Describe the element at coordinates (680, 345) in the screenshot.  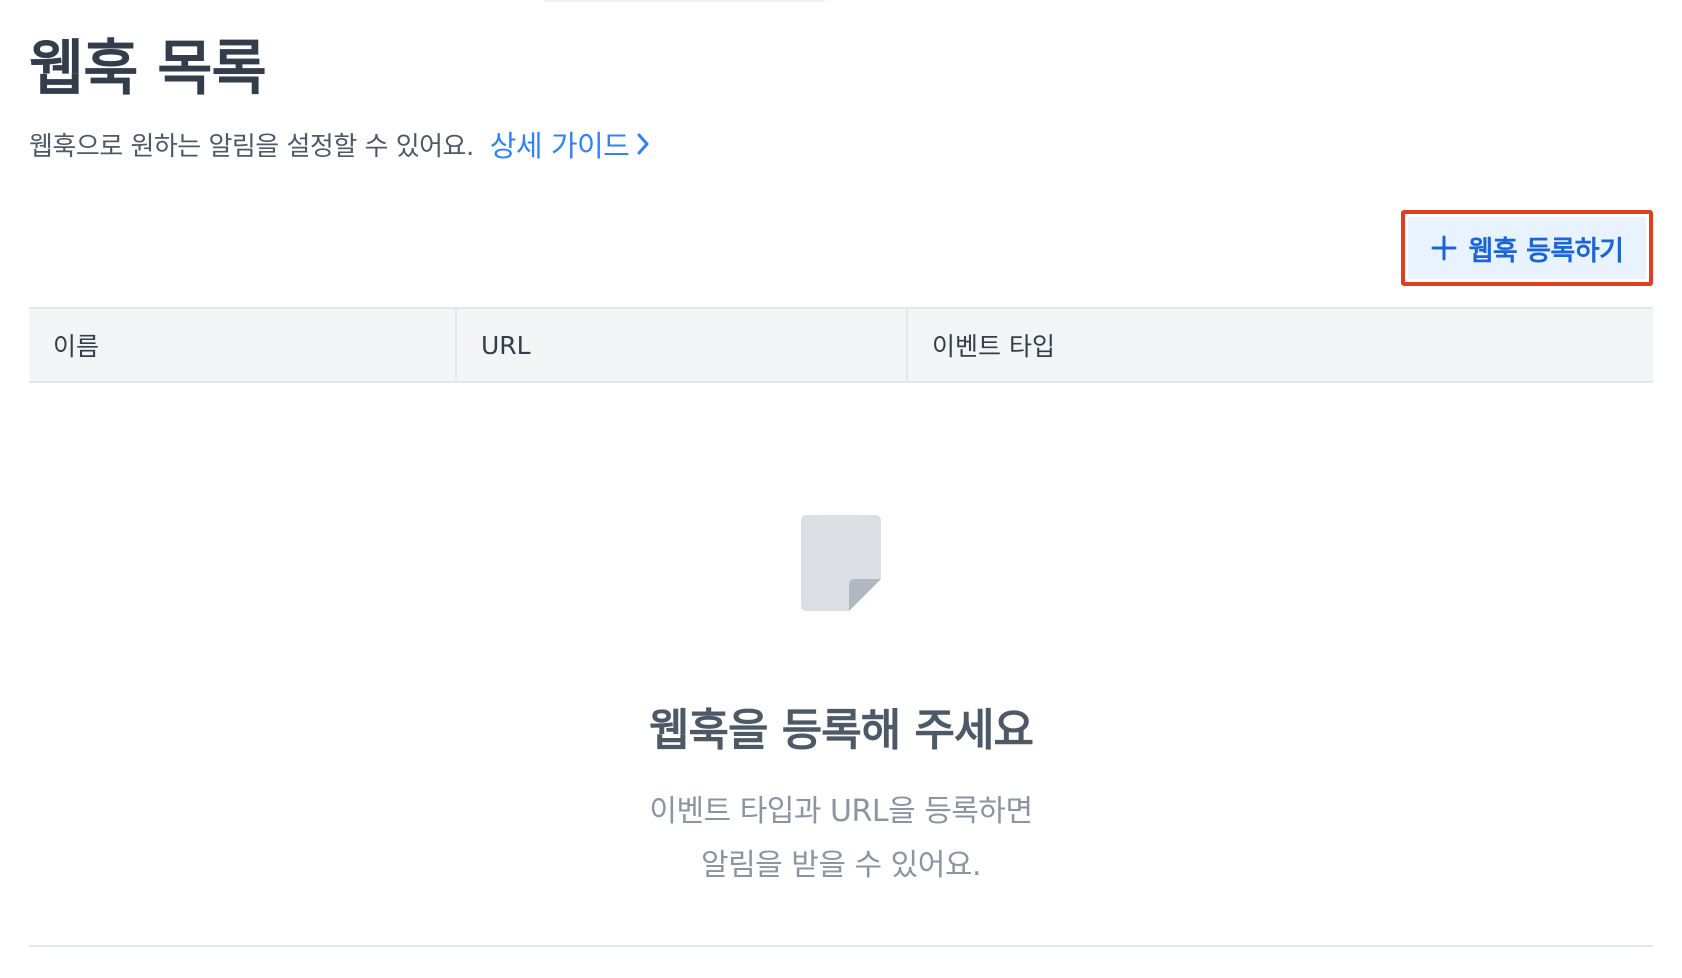
I see `column-header-url: URL` at that location.